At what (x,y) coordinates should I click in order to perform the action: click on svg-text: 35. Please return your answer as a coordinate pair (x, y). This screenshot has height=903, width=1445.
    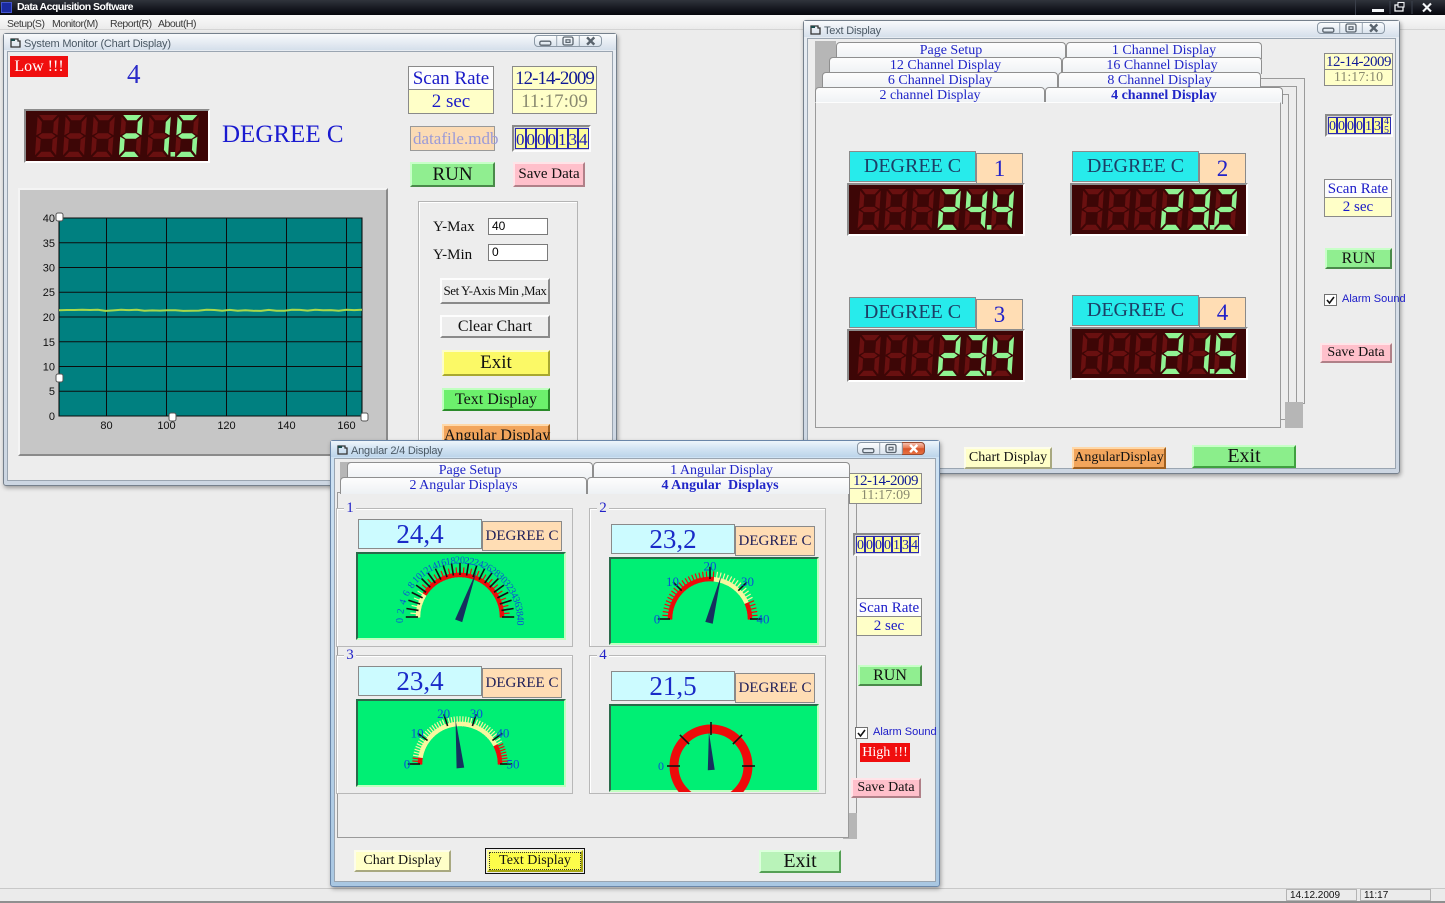
    Looking at the image, I should click on (49, 244).